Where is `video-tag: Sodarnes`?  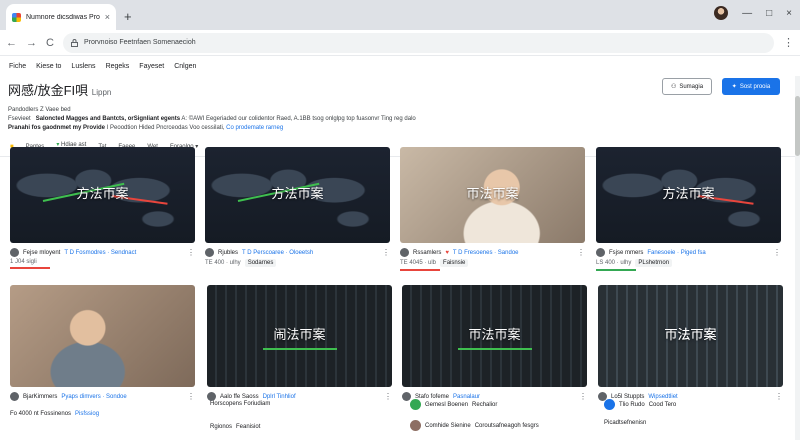 video-tag: Sodarnes is located at coordinates (260, 263).